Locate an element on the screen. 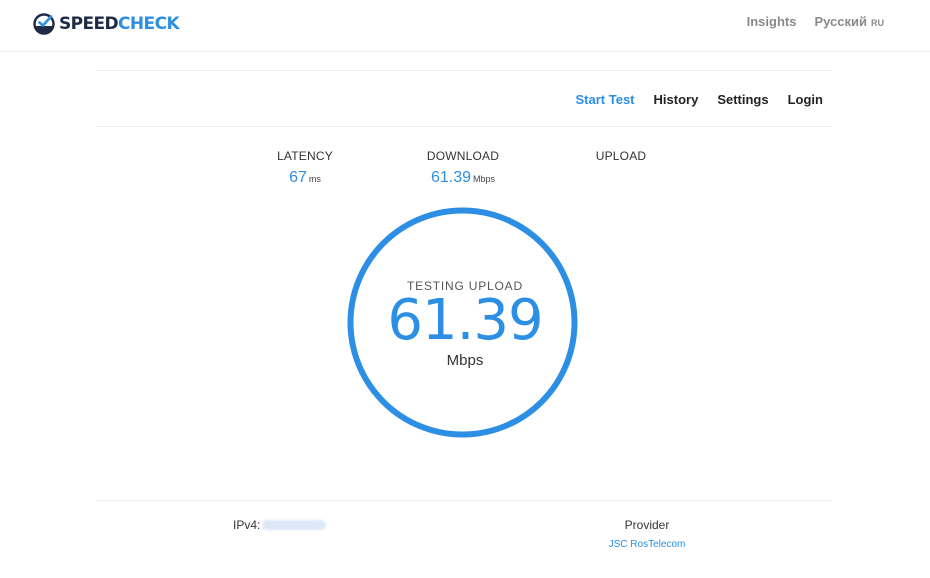  ipv4-info: IPv4: is located at coordinates (280, 525).